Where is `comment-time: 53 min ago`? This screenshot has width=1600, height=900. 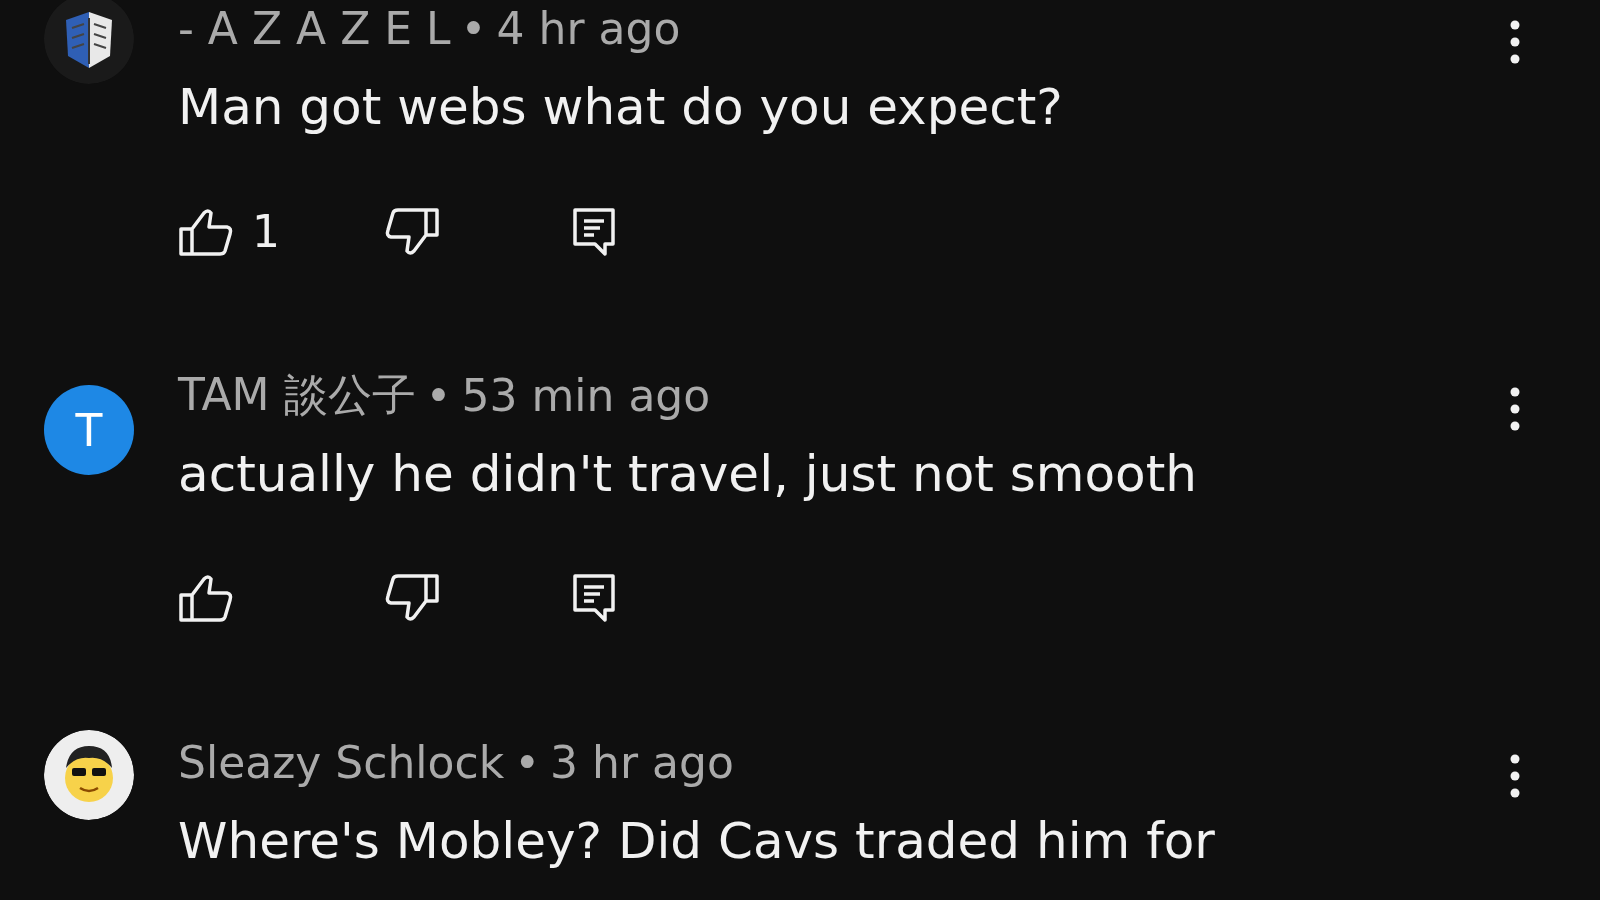
comment-time: 53 min ago is located at coordinates (586, 395).